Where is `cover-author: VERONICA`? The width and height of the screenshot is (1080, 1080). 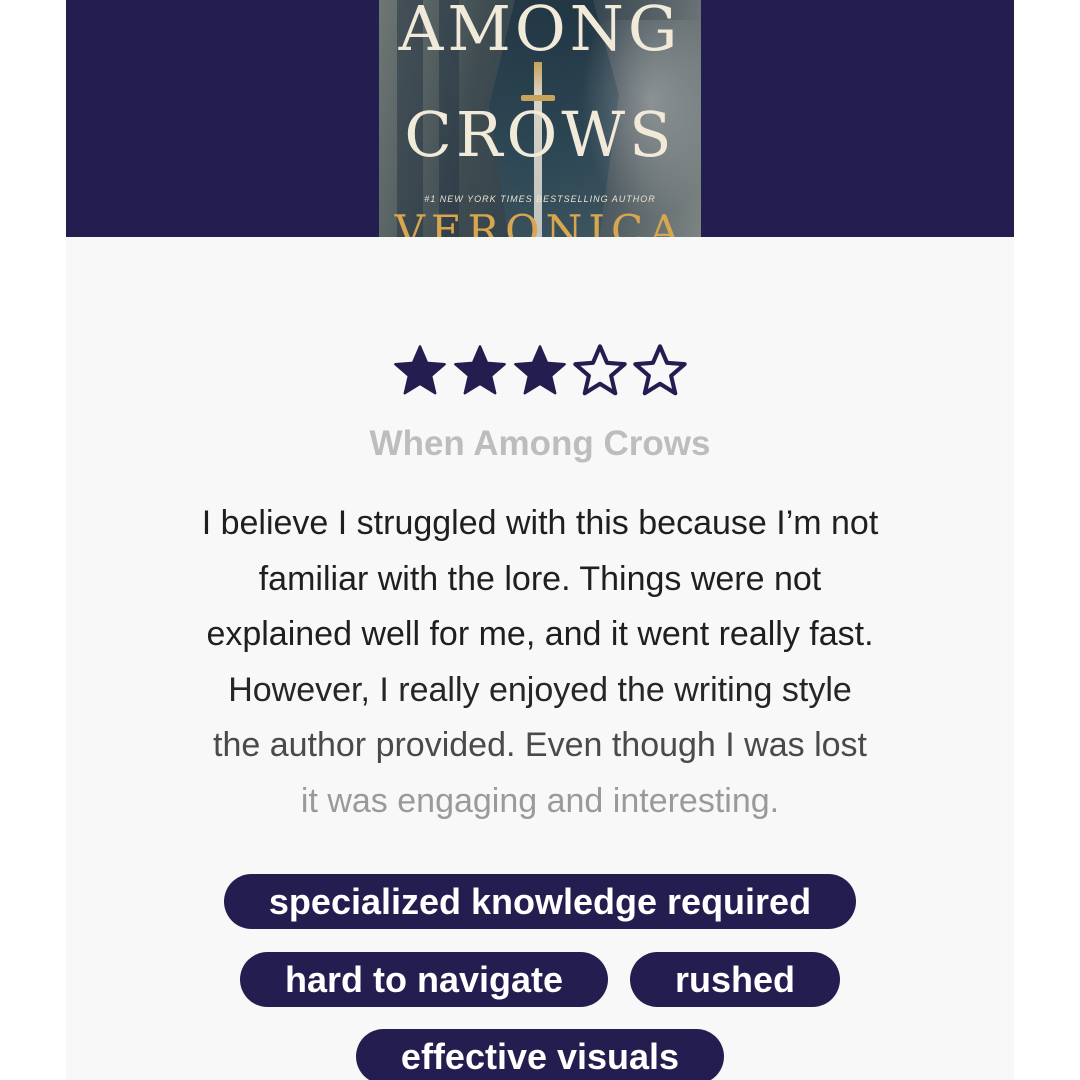
cover-author: VERONICA is located at coordinates (540, 221).